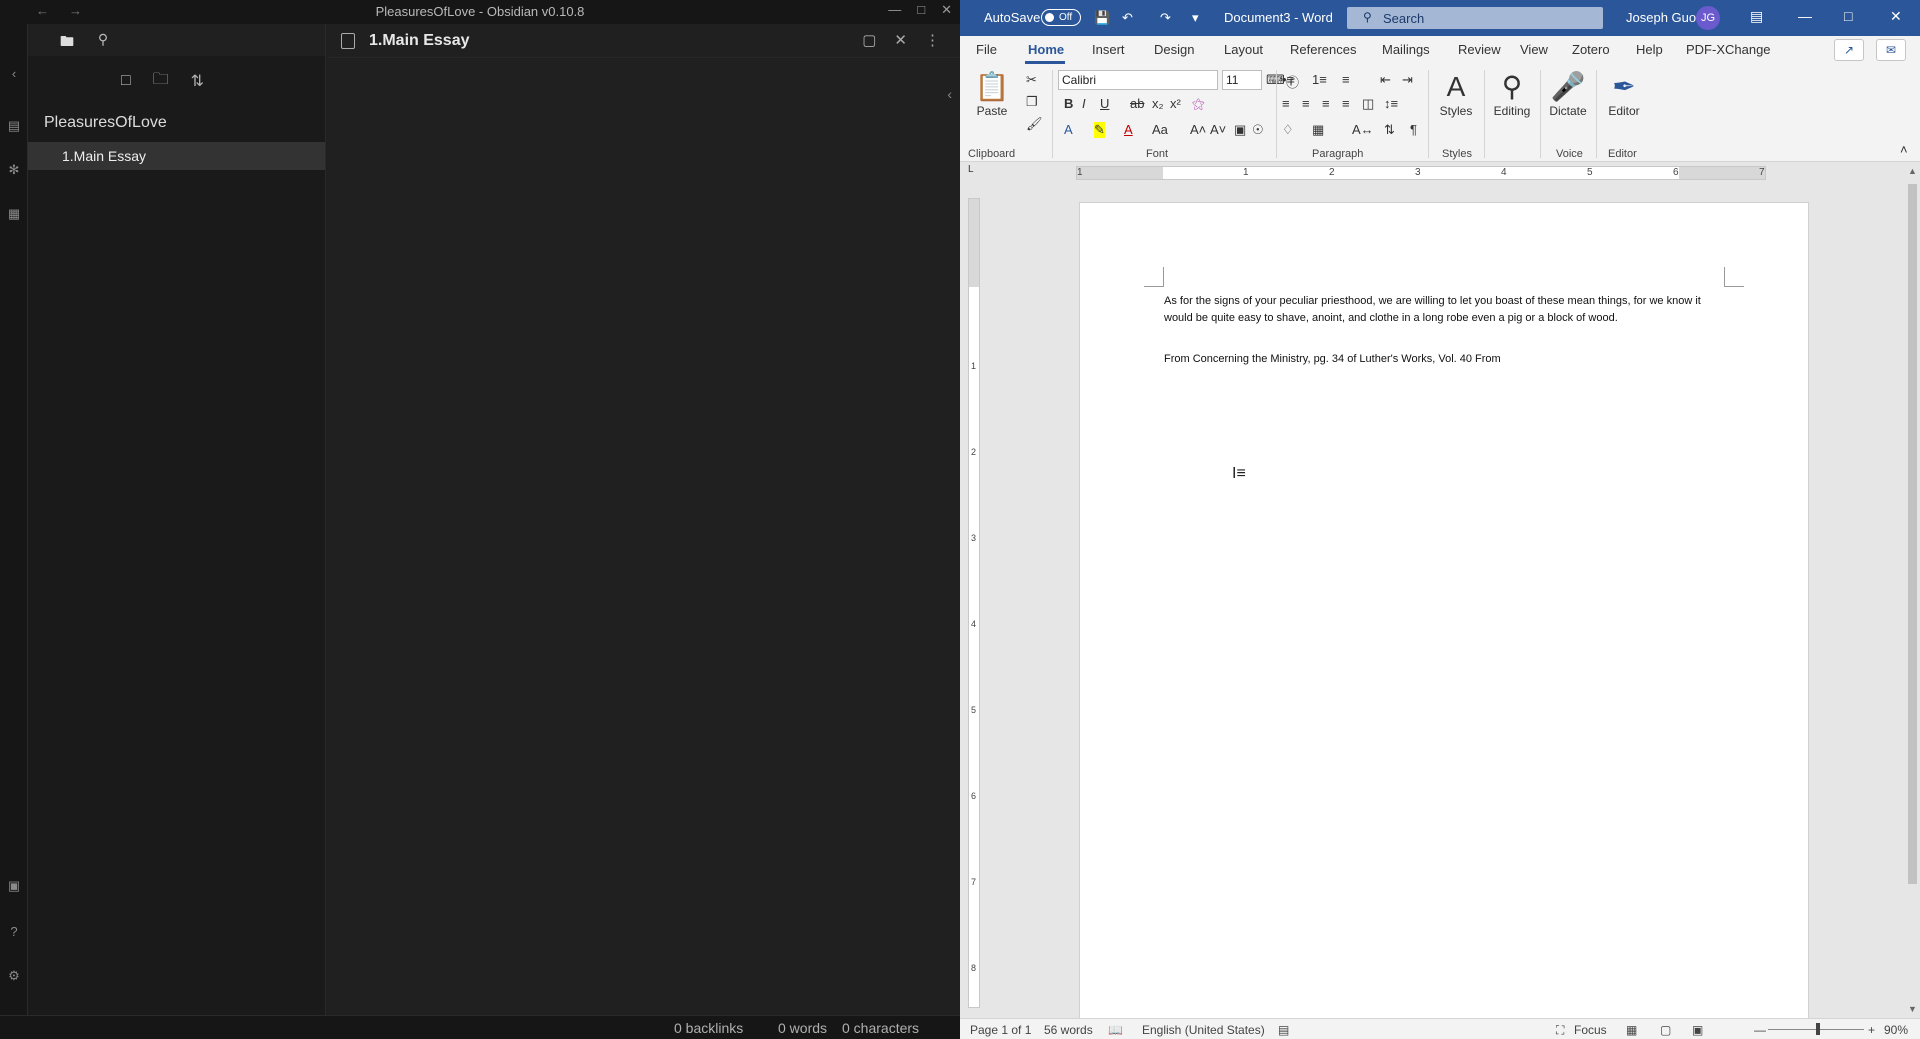 This screenshot has width=1920, height=1039. What do you see at coordinates (1031, 80) in the screenshot?
I see `cut-icon: ✂` at bounding box center [1031, 80].